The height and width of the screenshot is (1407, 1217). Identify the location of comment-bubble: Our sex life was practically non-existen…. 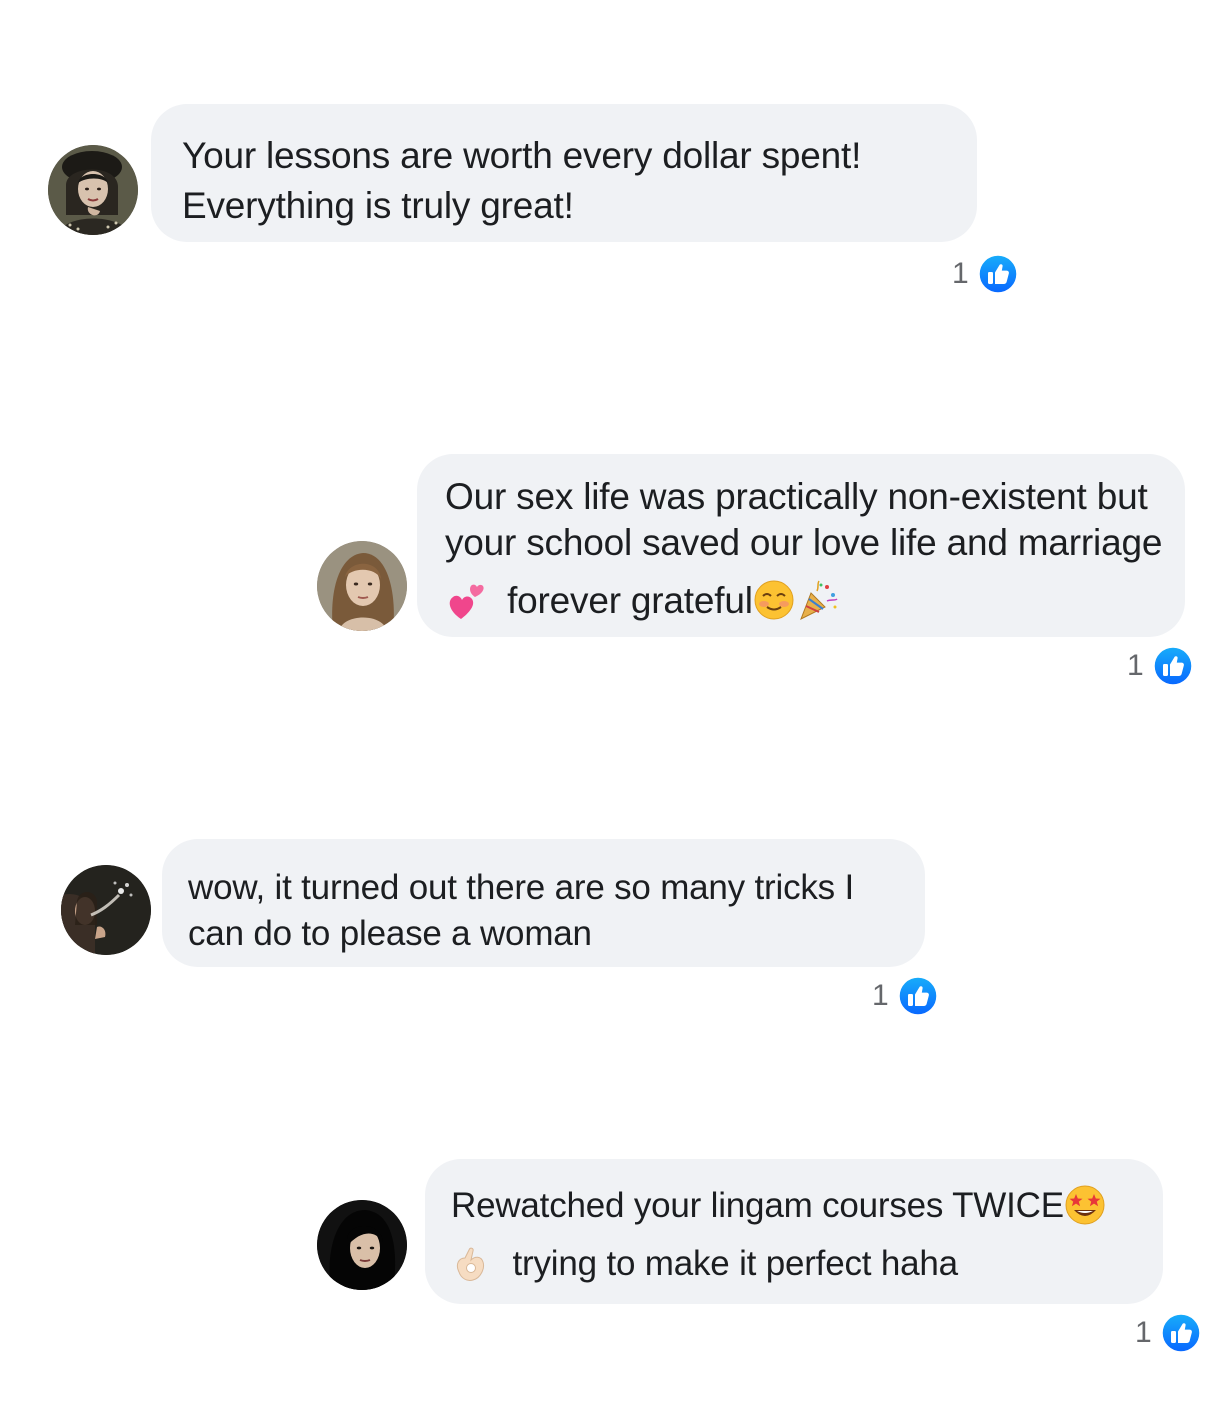
(801, 545).